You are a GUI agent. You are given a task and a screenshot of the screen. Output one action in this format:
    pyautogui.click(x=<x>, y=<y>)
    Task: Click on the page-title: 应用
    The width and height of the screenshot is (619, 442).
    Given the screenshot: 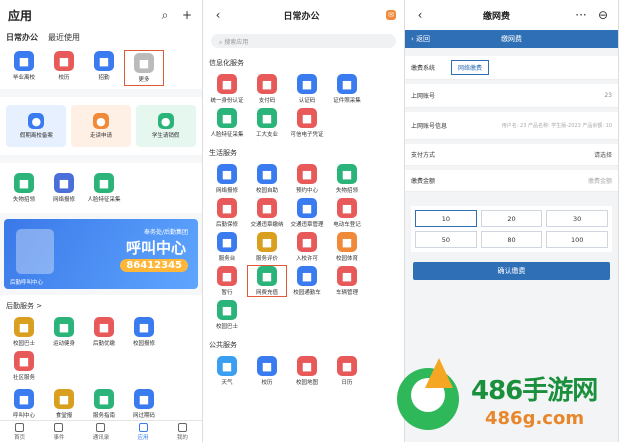 What is the action you would take?
    pyautogui.click(x=20, y=15)
    